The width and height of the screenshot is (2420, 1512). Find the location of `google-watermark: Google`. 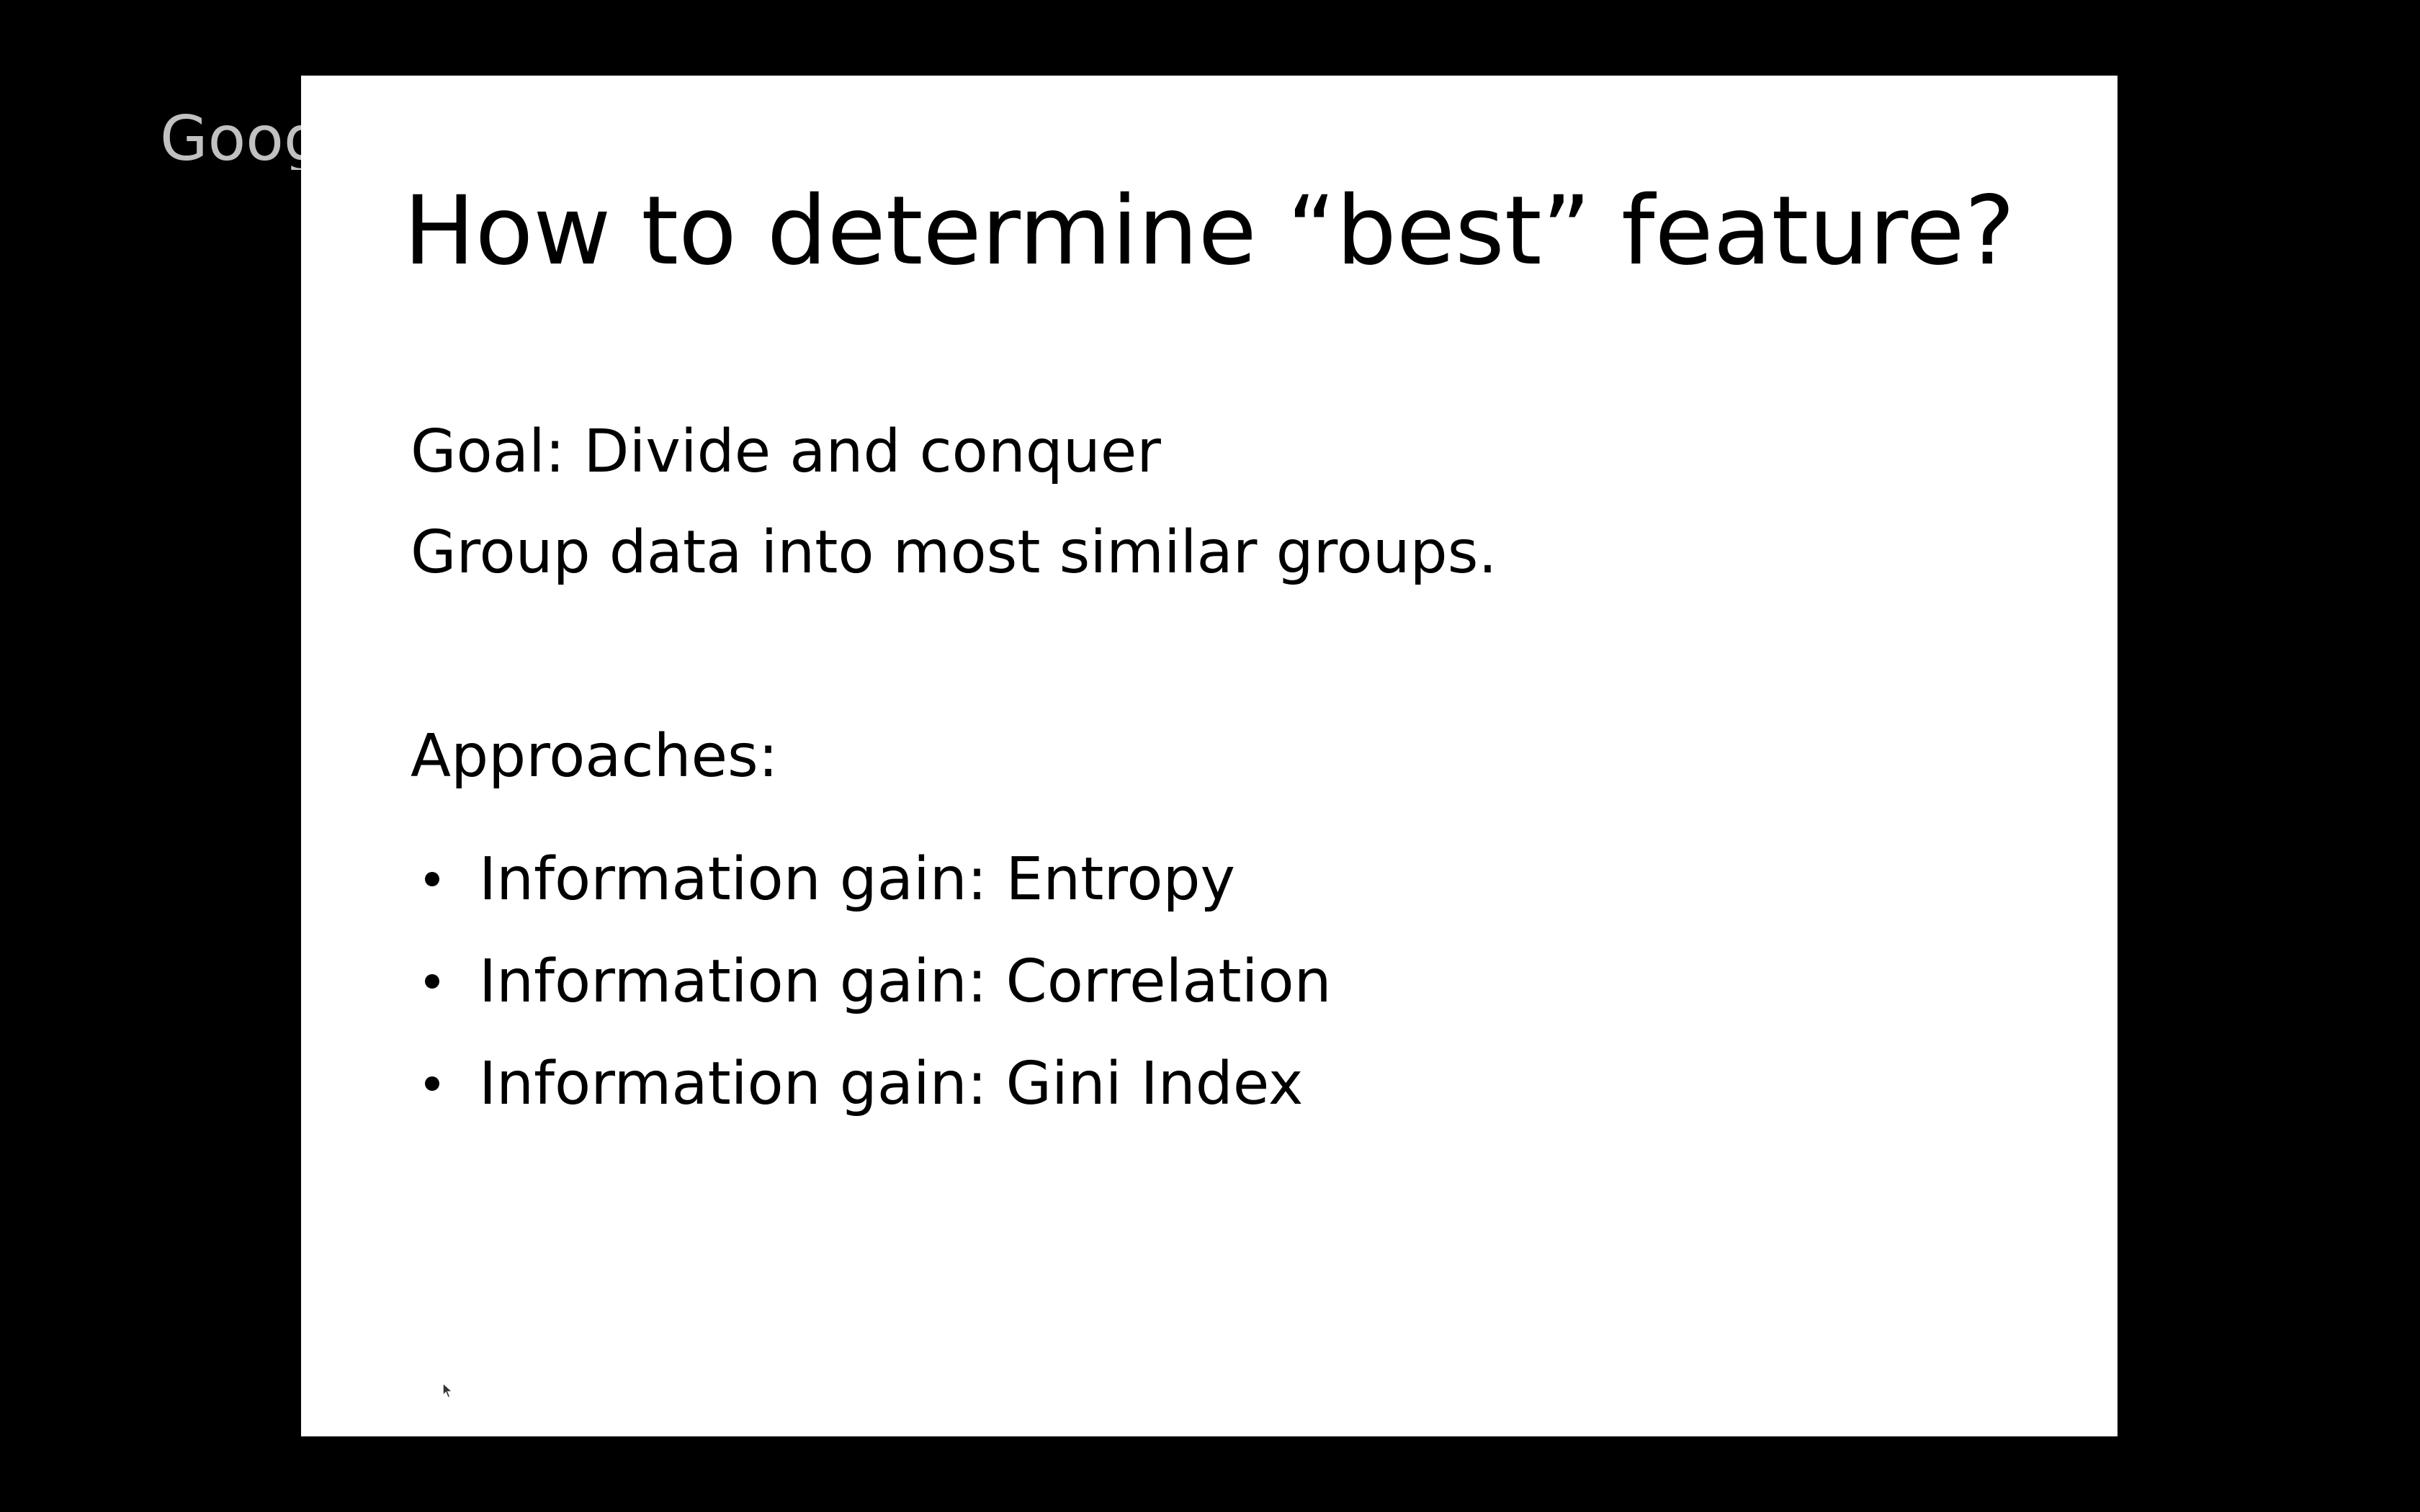

google-watermark: Google is located at coordinates (230, 139).